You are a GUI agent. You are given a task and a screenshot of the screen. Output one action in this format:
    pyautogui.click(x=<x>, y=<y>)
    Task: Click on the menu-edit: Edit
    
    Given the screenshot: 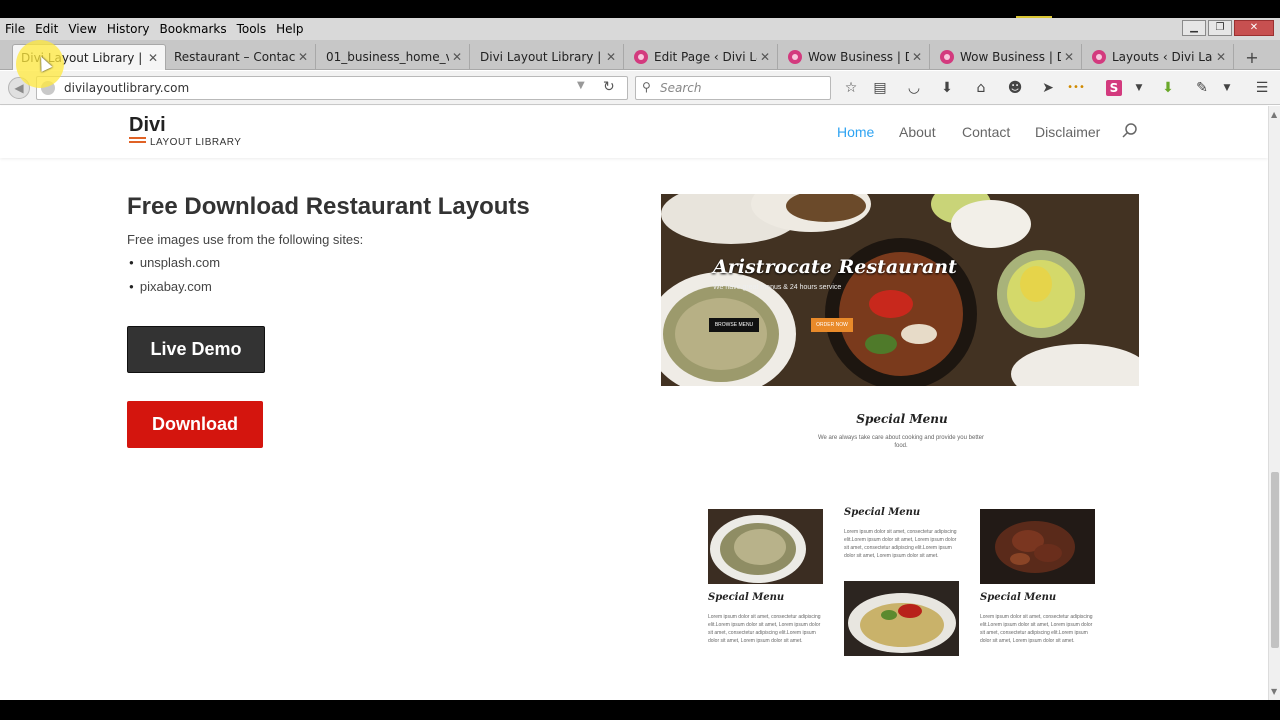 What is the action you would take?
    pyautogui.click(x=46, y=29)
    